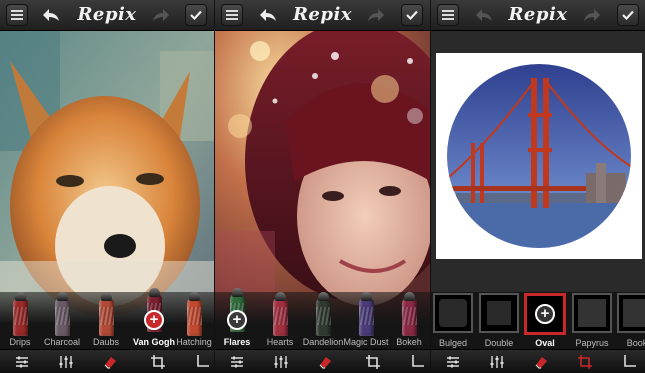 This screenshot has height=373, width=645. I want to click on frame-label: Double, so click(499, 343).